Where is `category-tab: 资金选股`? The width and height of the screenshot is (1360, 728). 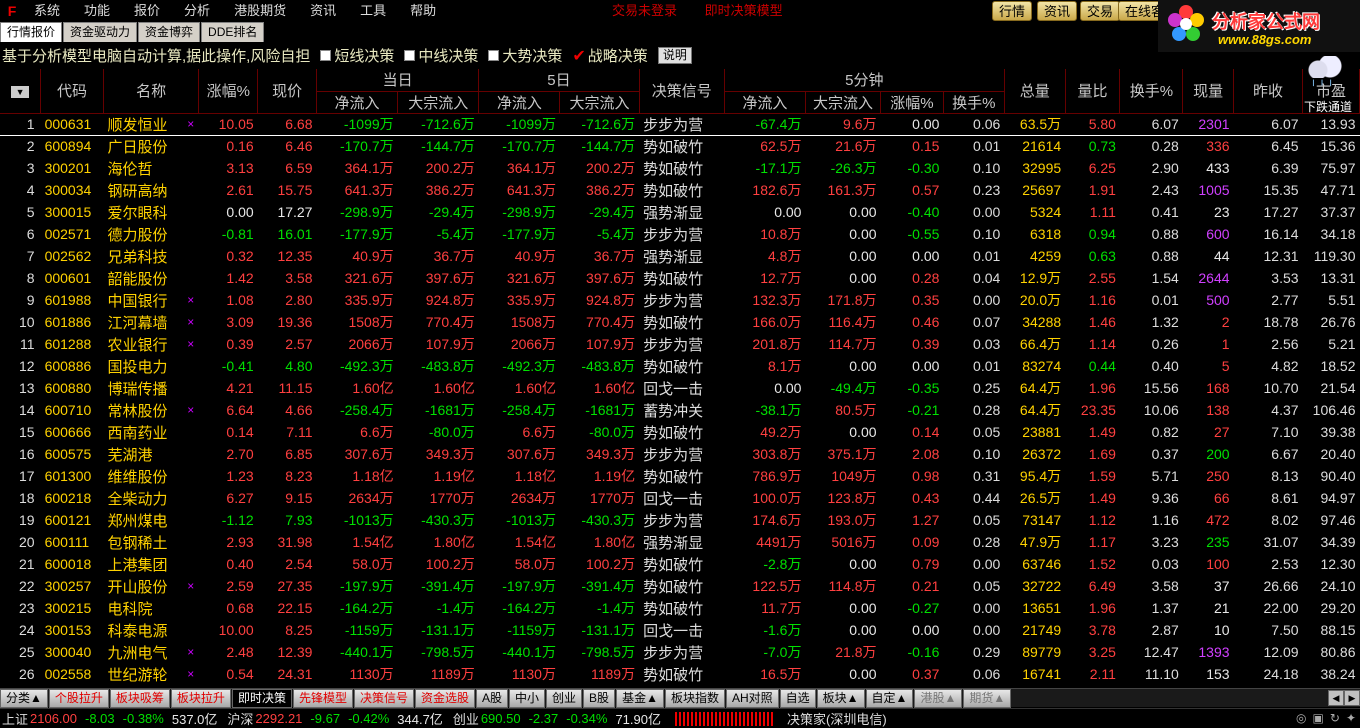 category-tab: 资金选股 is located at coordinates (444, 698).